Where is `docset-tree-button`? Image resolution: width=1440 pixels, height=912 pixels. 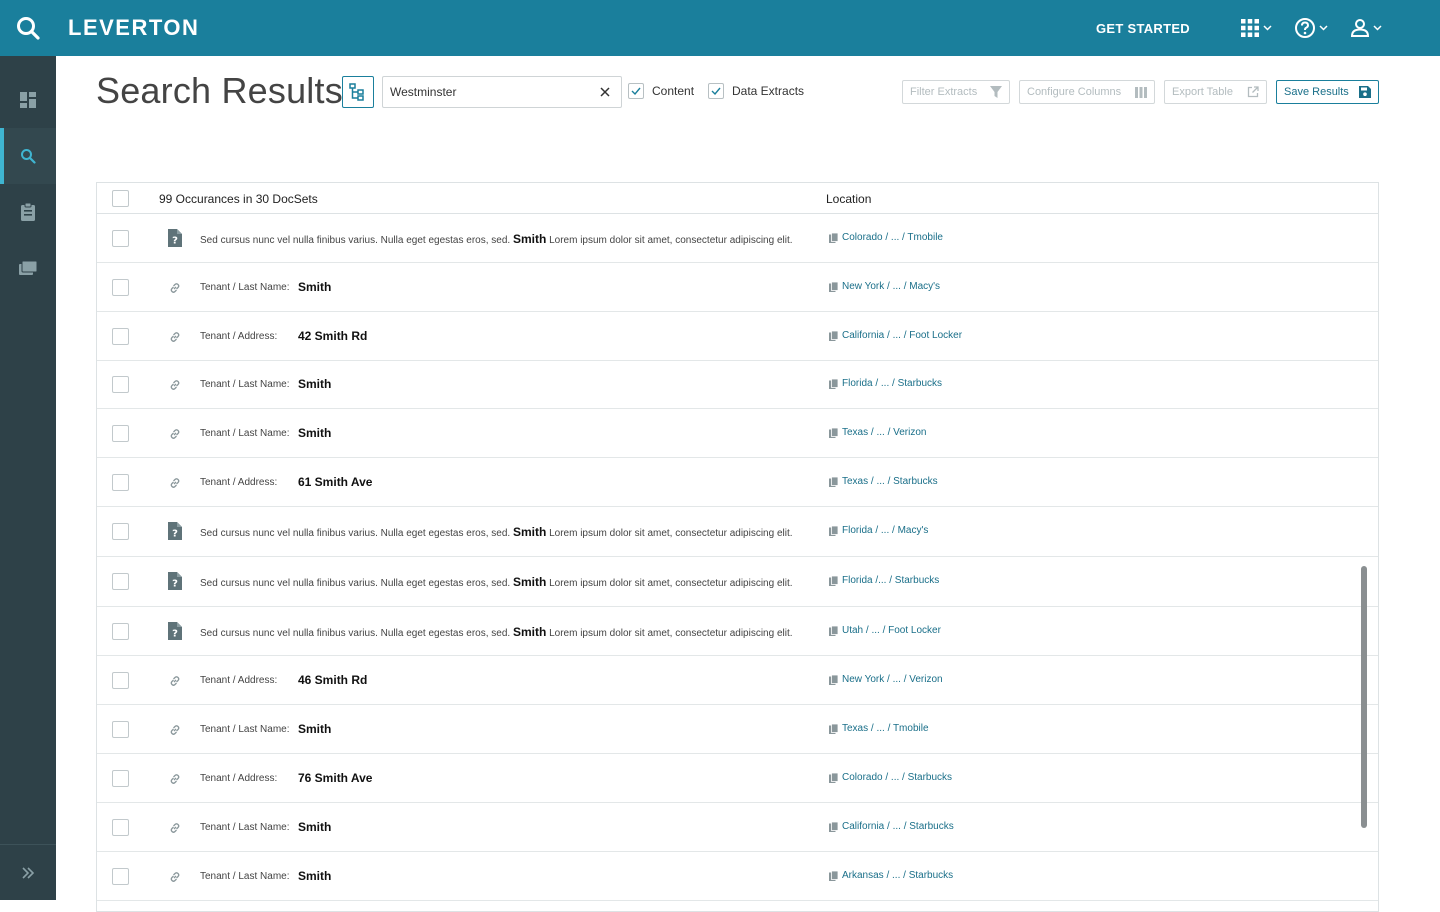 docset-tree-button is located at coordinates (358, 92).